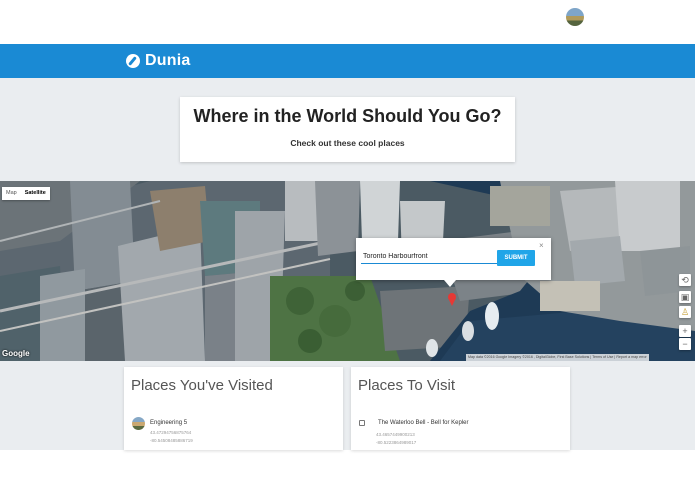  Describe the element at coordinates (347, 61) in the screenshot. I see `navbar: Dunia` at that location.